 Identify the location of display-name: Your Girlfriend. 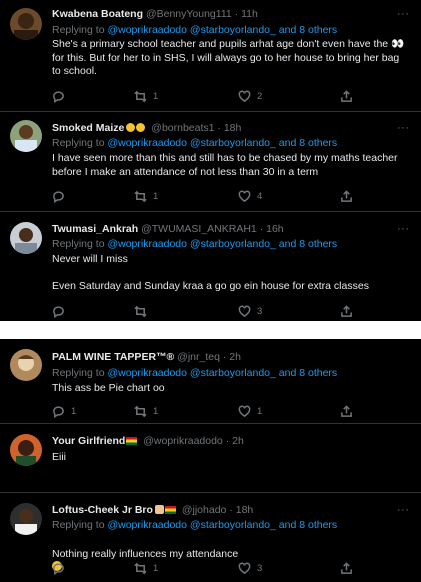
(88, 441).